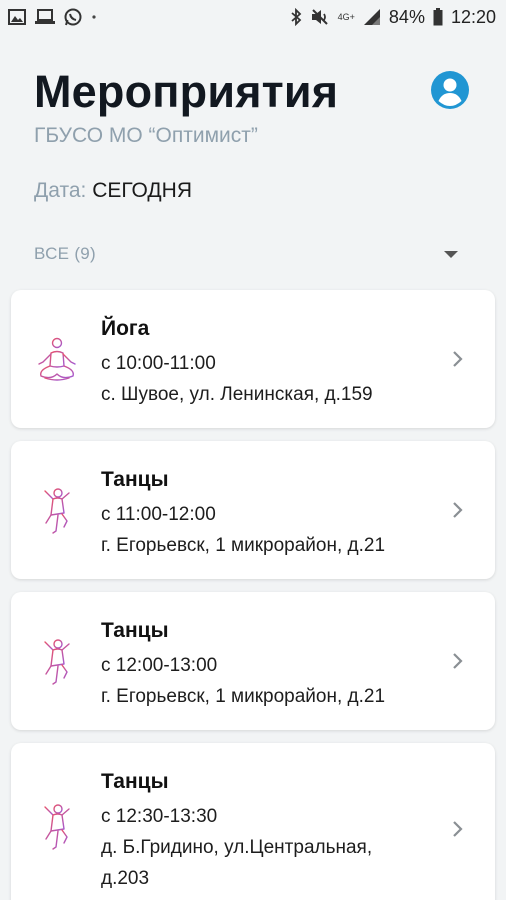 This screenshot has width=506, height=900. What do you see at coordinates (158, 514) in the screenshot?
I see `event-time: с 11:00-12:00` at bounding box center [158, 514].